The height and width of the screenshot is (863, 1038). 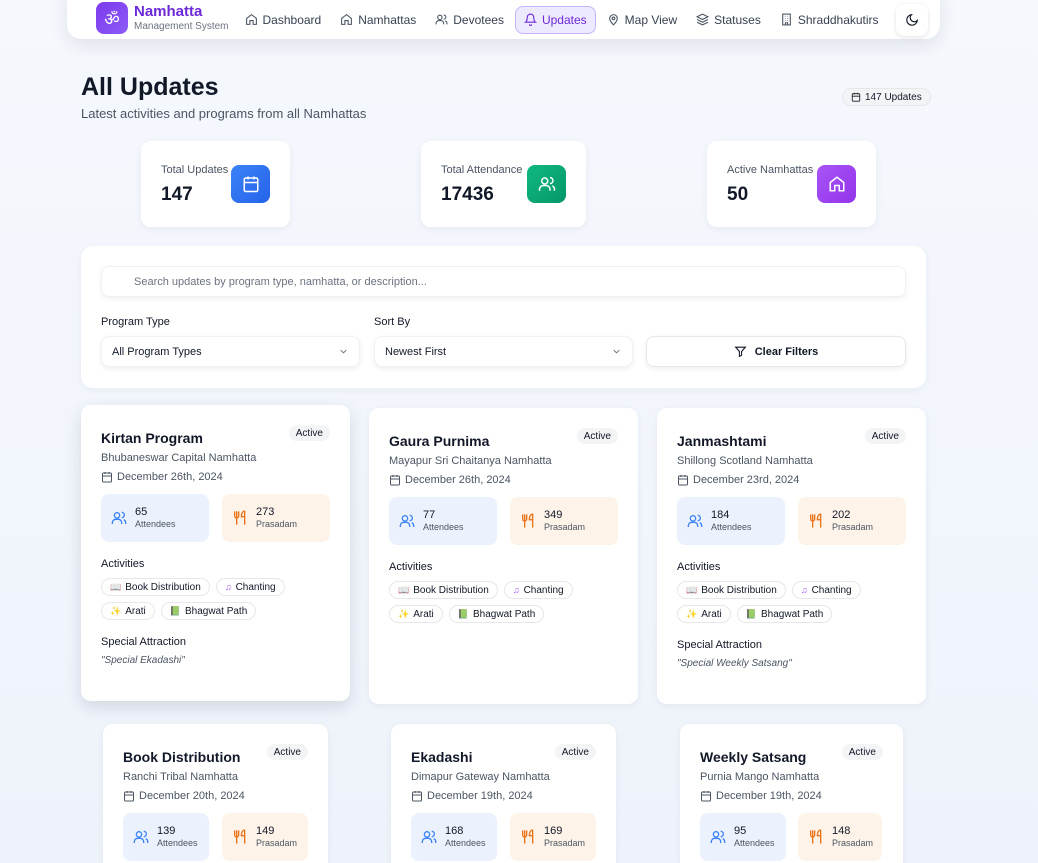 What do you see at coordinates (911, 19) in the screenshot?
I see `theme-toggle-button` at bounding box center [911, 19].